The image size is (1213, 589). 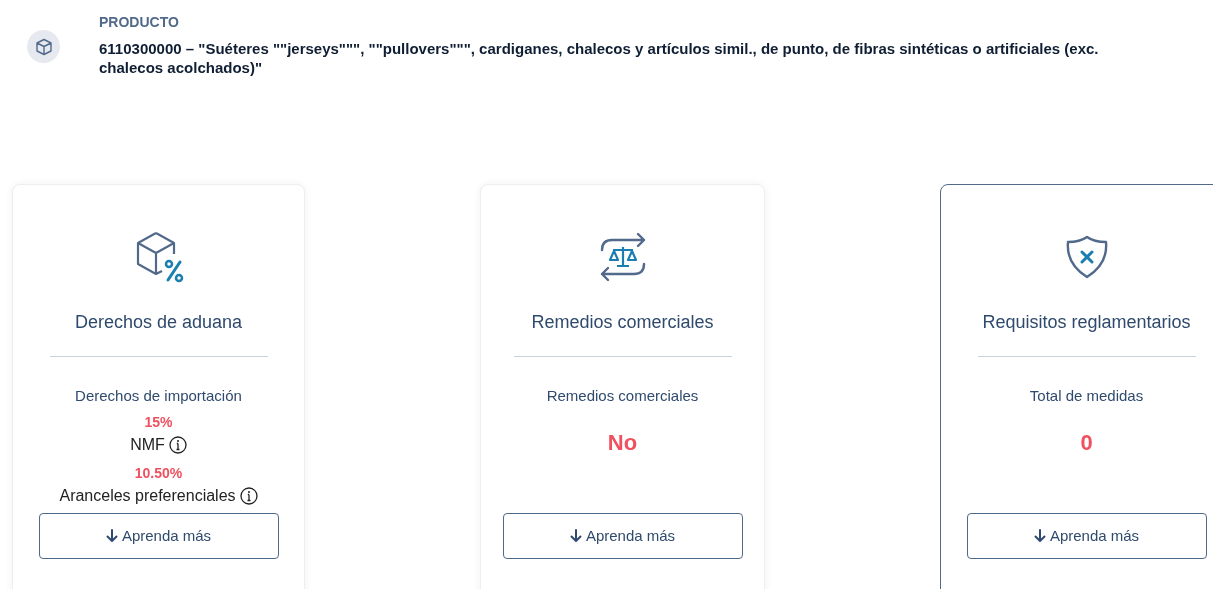 I want to click on card-title: Derechos de aduana, so click(x=158, y=322).